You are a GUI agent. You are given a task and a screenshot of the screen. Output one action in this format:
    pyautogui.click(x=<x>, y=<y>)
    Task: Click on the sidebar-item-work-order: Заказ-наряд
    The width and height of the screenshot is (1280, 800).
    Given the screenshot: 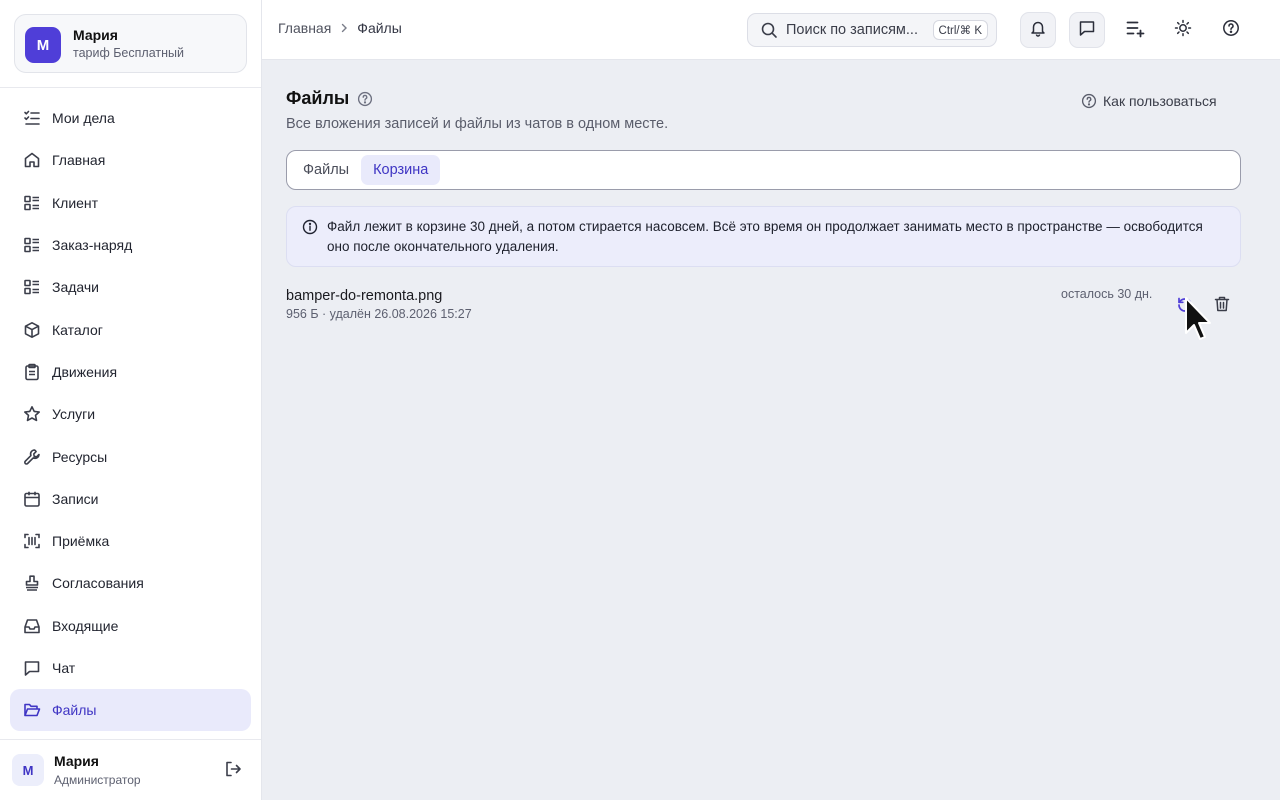 What is the action you would take?
    pyautogui.click(x=130, y=245)
    